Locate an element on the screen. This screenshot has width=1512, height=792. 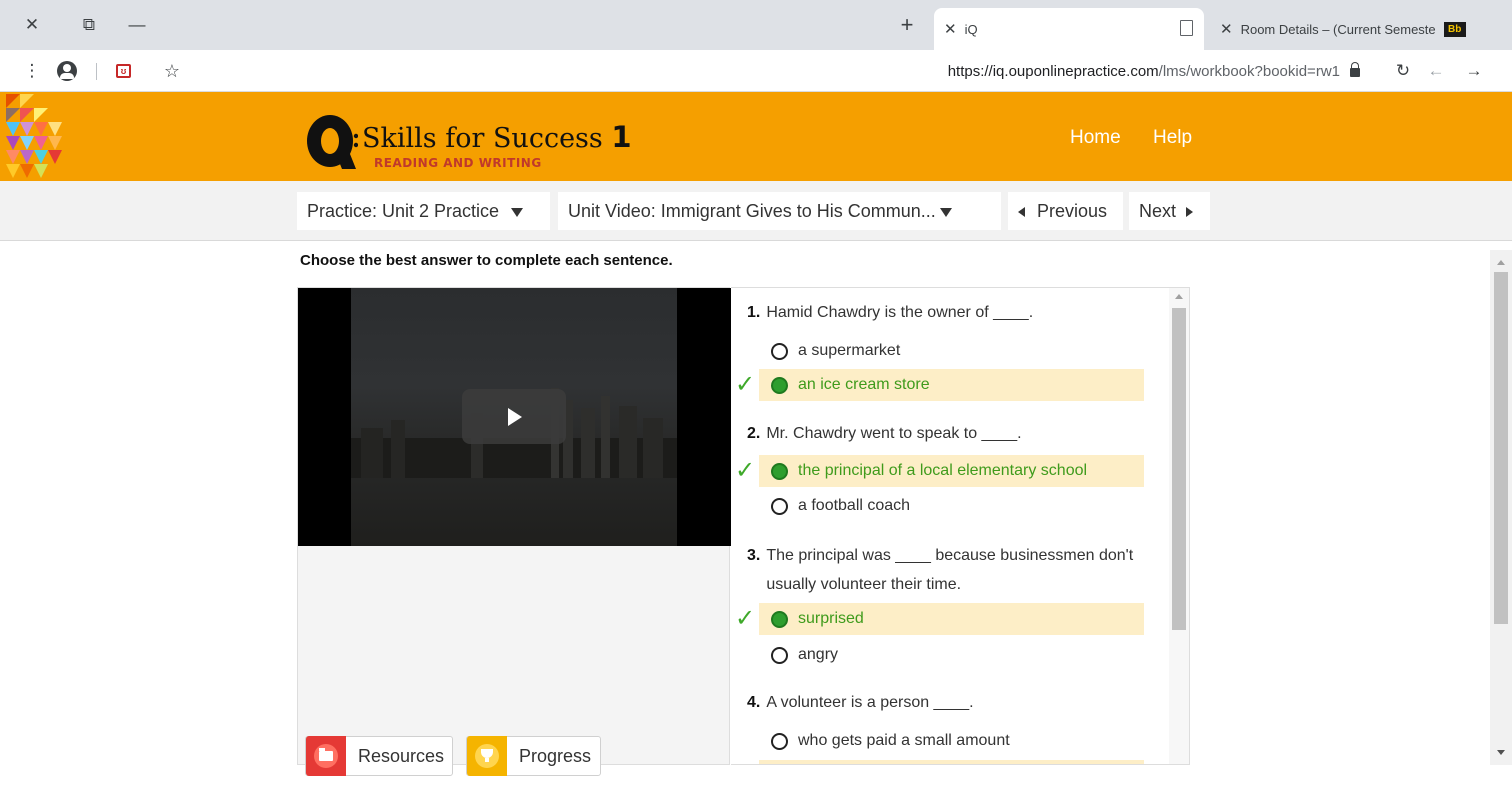
video-player is located at coordinates (514, 417).